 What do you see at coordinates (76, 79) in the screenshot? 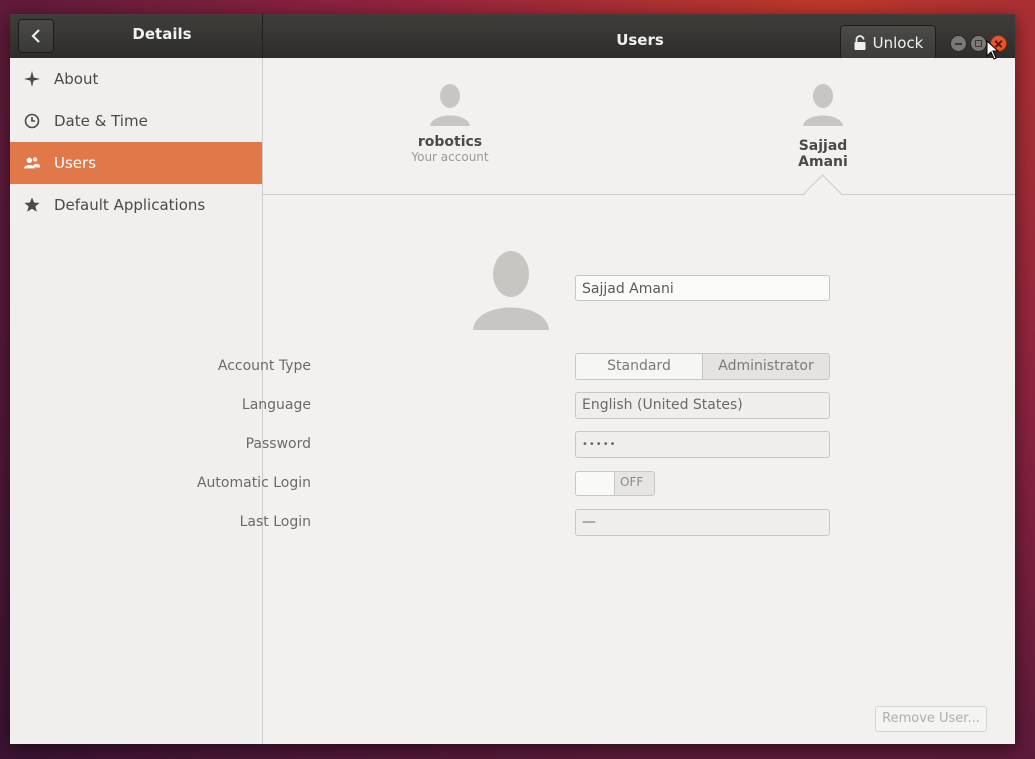
I see `sidebar-item-label: About` at bounding box center [76, 79].